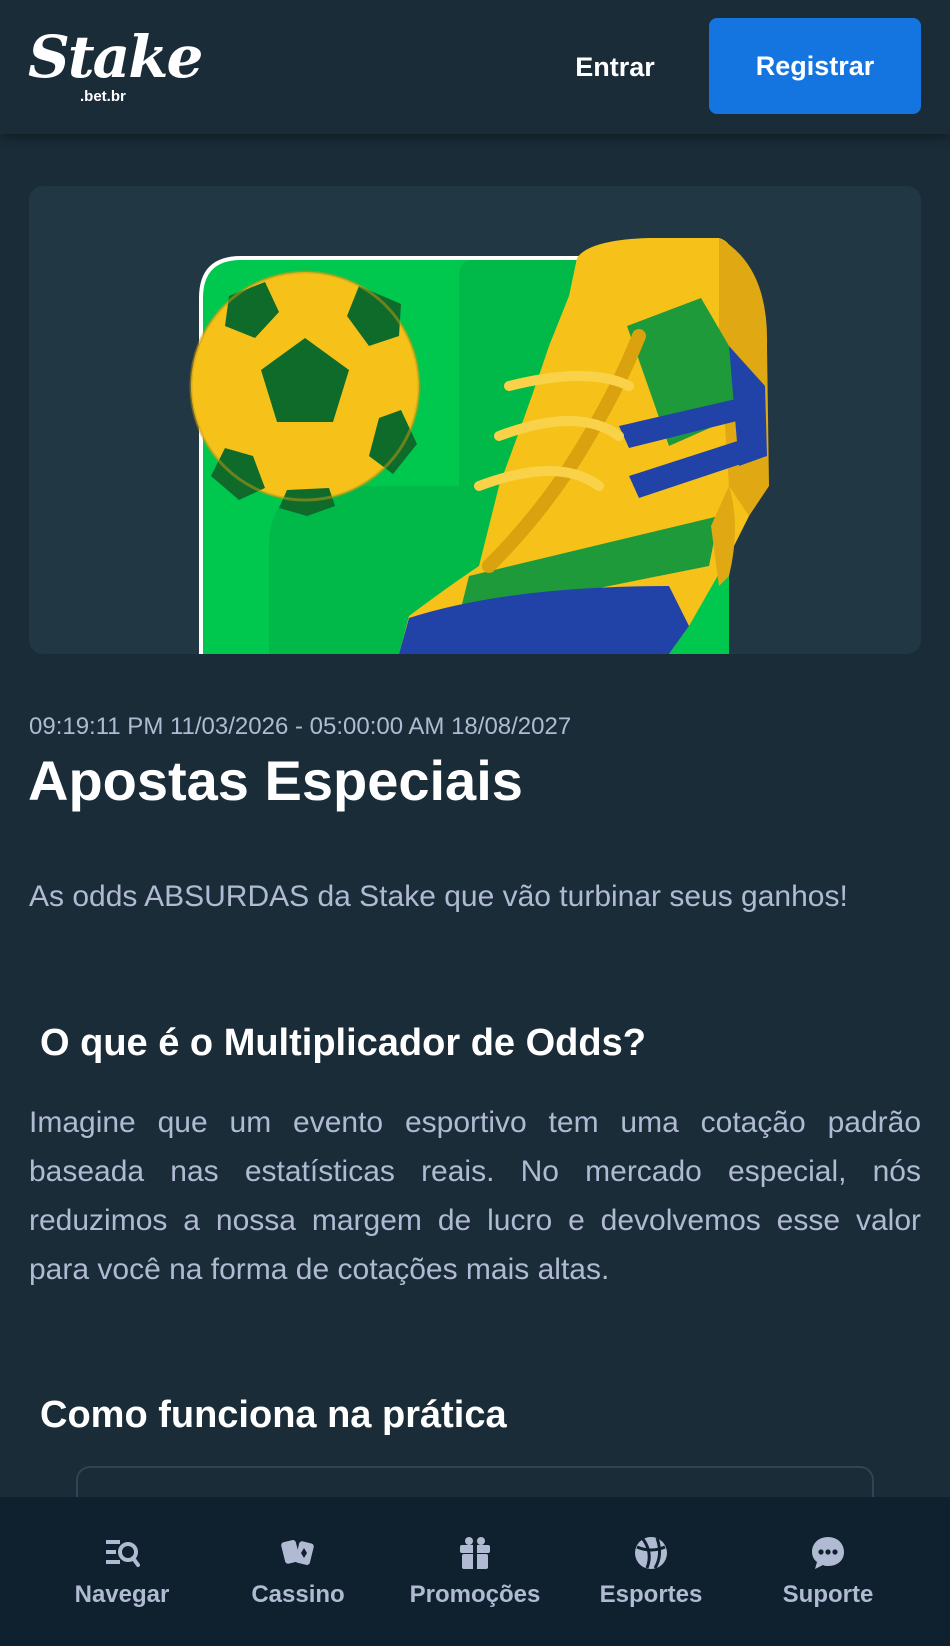 The width and height of the screenshot is (950, 1646). Describe the element at coordinates (828, 1553) in the screenshot. I see `chat-icon` at that location.